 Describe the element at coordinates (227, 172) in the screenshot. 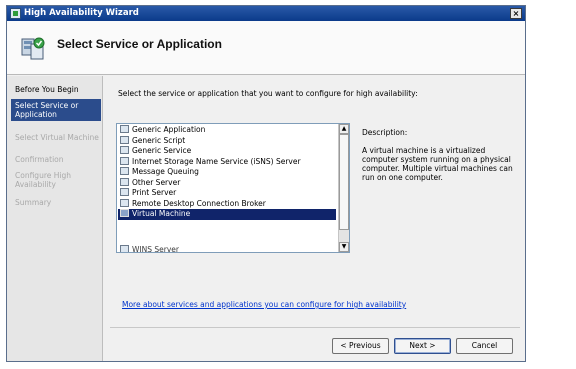

I see `list-item: Message Queuing` at that location.